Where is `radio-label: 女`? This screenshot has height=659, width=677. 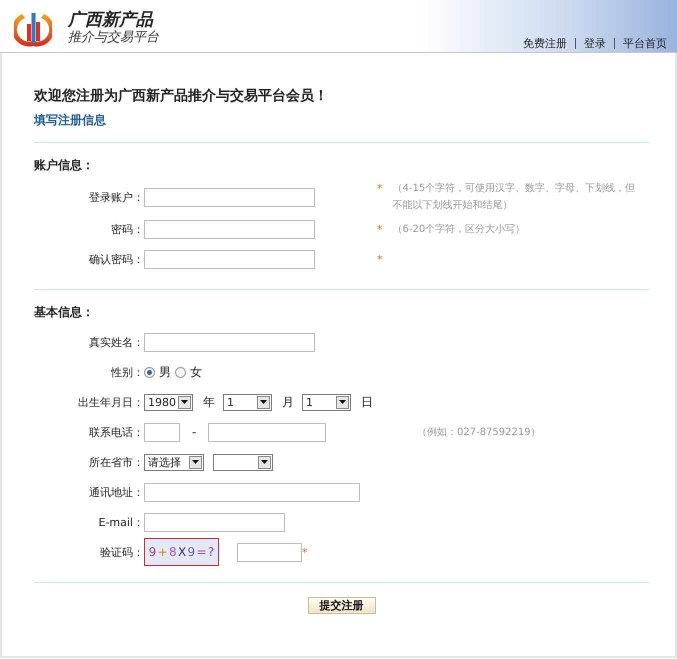
radio-label: 女 is located at coordinates (196, 372).